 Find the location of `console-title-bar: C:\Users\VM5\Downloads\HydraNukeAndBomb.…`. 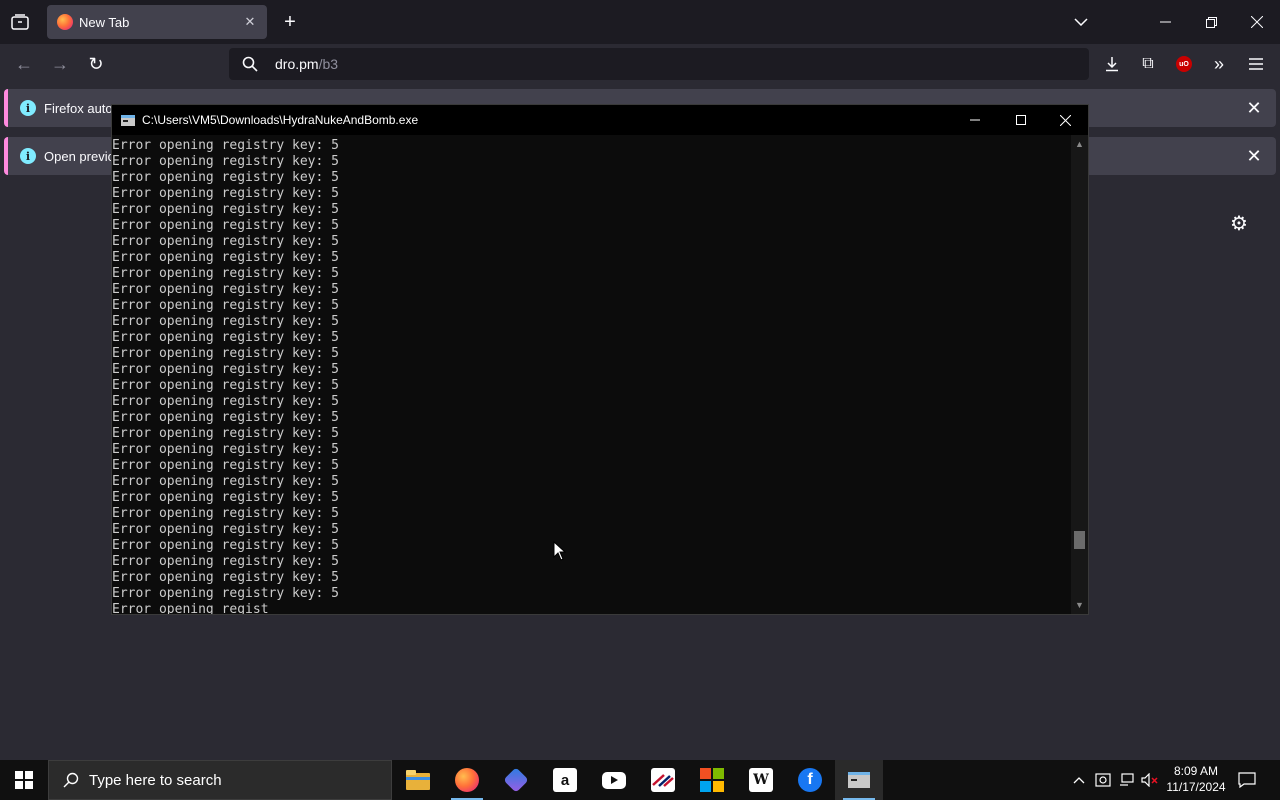

console-title-bar: C:\Users\VM5\Downloads\HydraNukeAndBomb.… is located at coordinates (600, 120).